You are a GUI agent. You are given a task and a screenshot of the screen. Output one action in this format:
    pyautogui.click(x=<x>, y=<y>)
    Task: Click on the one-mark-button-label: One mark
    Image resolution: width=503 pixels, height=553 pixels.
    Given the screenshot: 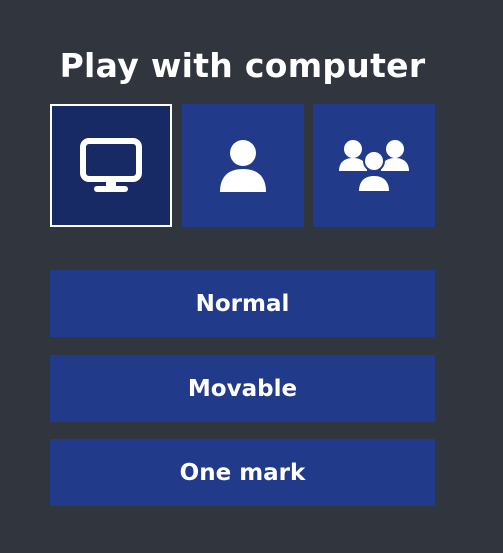 What is the action you would take?
    pyautogui.click(x=242, y=472)
    